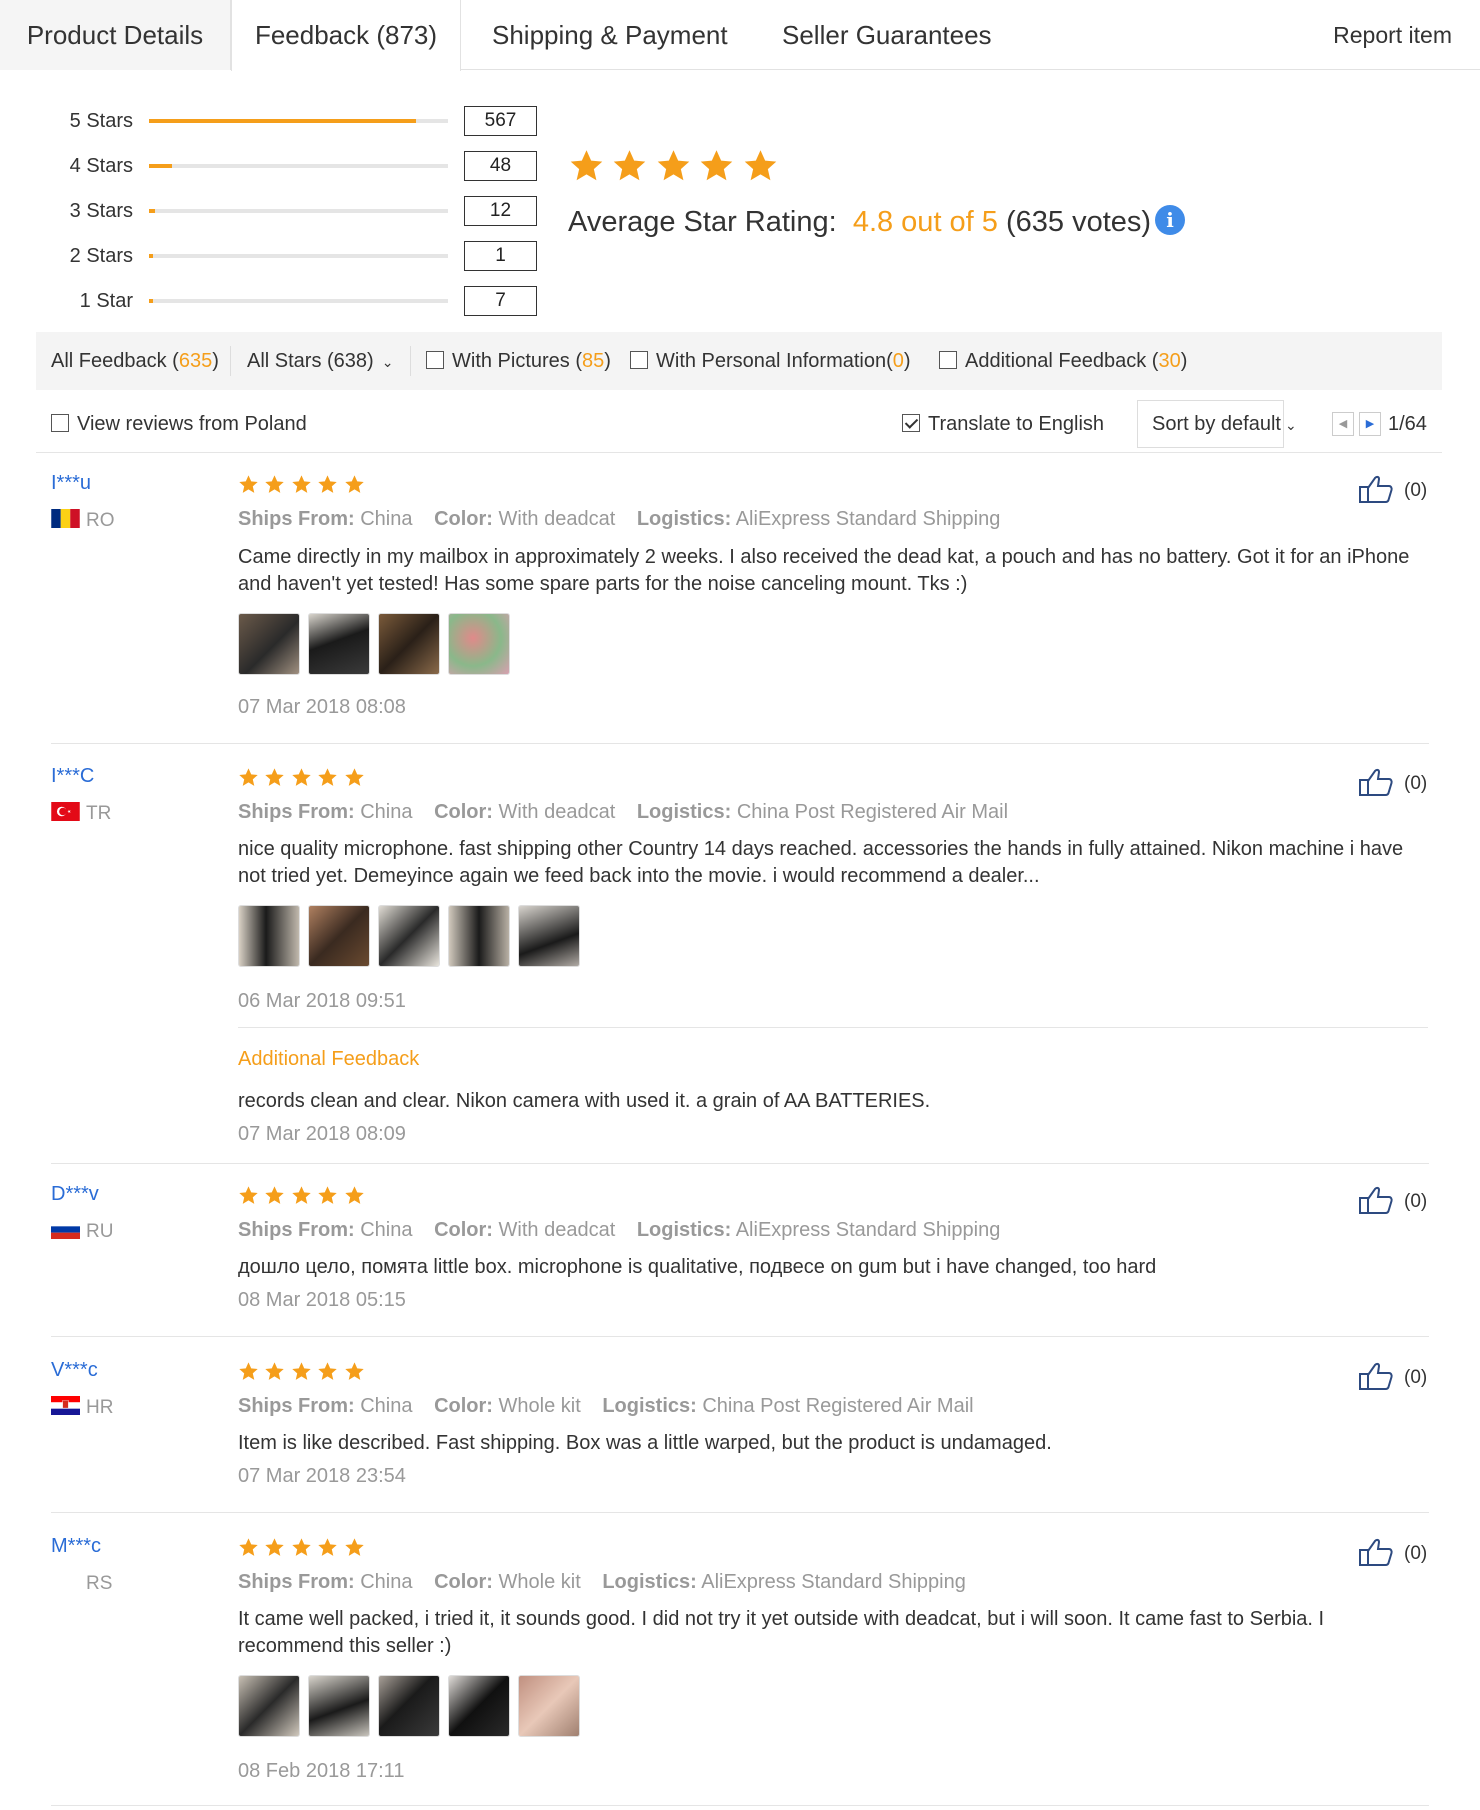  What do you see at coordinates (770, 361) in the screenshot?
I see `filter-personal-info: With Personal Information(0)` at bounding box center [770, 361].